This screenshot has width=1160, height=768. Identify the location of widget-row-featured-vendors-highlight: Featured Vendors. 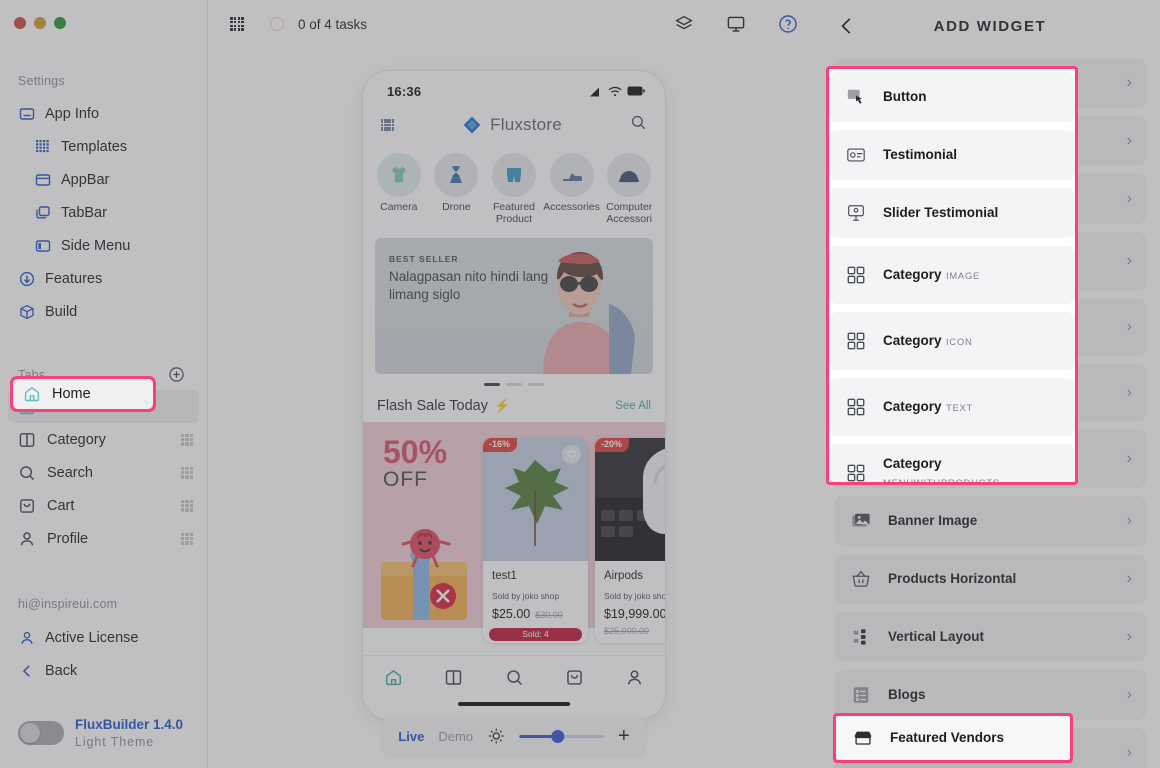
(953, 738).